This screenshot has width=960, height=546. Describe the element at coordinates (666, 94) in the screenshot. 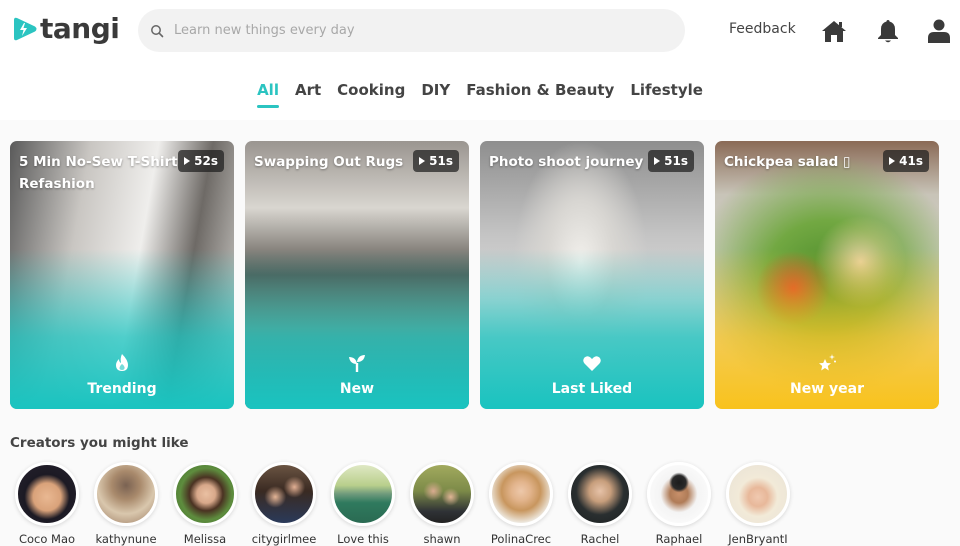

I see `tab-lifestyle: Lifestyle` at that location.